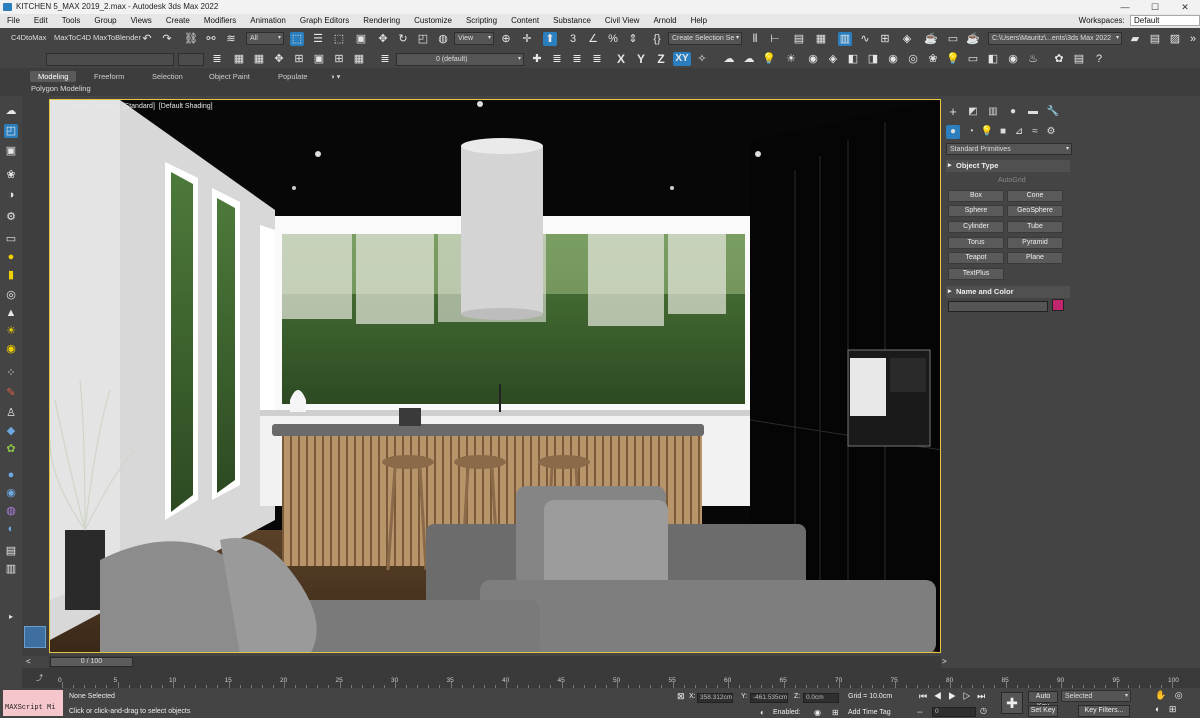 Image resolution: width=1200 pixels, height=718 pixels. I want to click on menu-help: Help, so click(699, 21).